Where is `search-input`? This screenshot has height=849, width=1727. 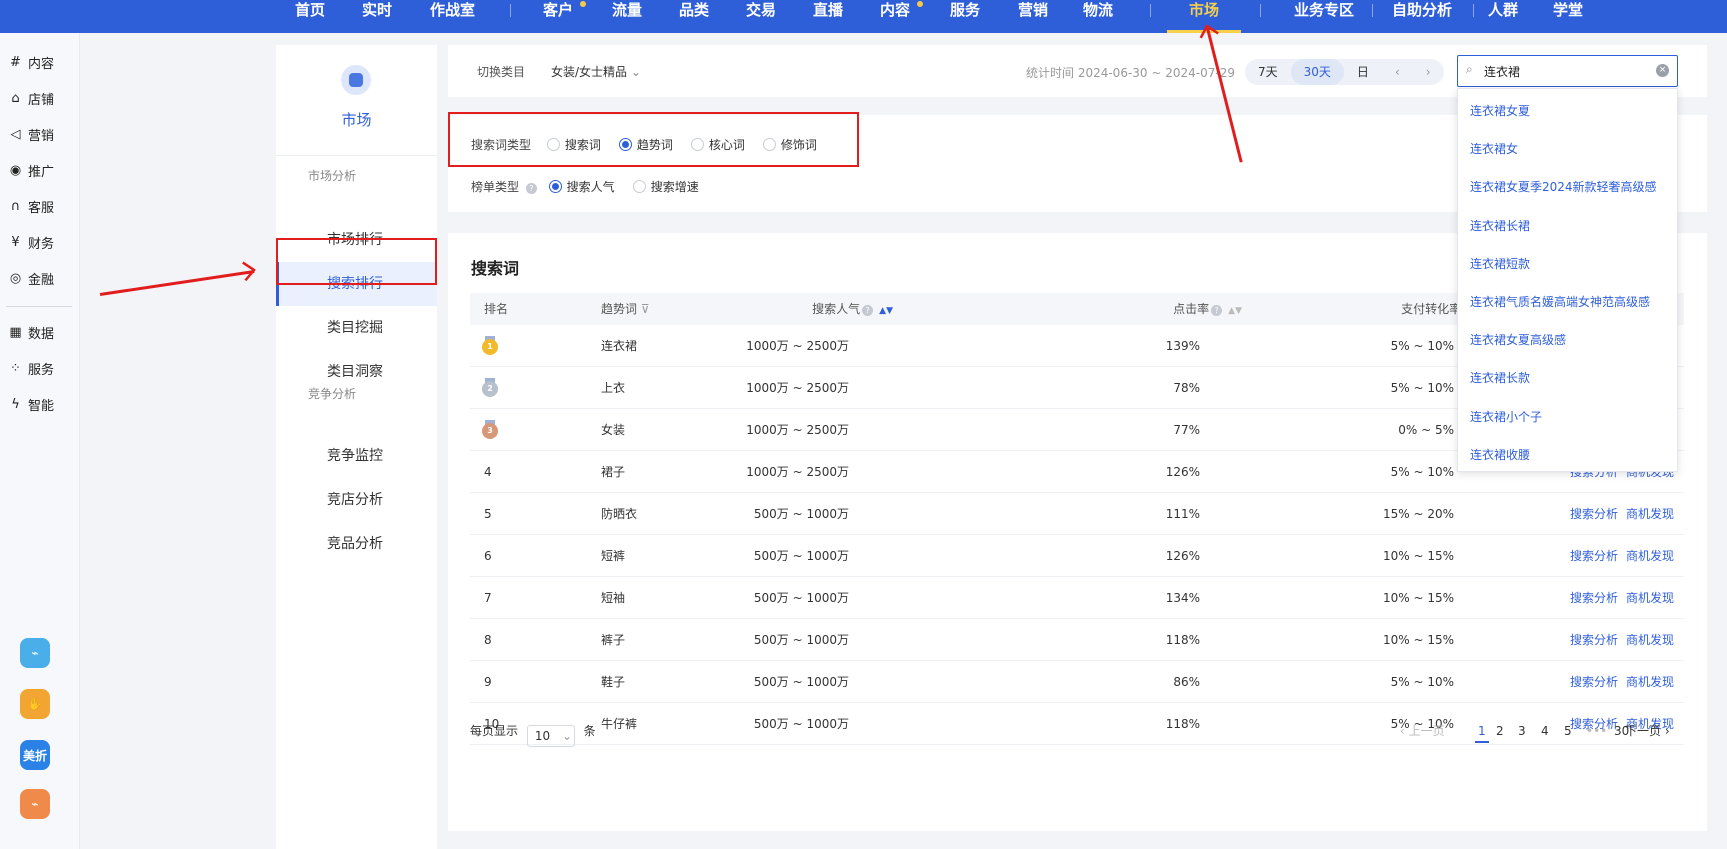 search-input is located at coordinates (1564, 71).